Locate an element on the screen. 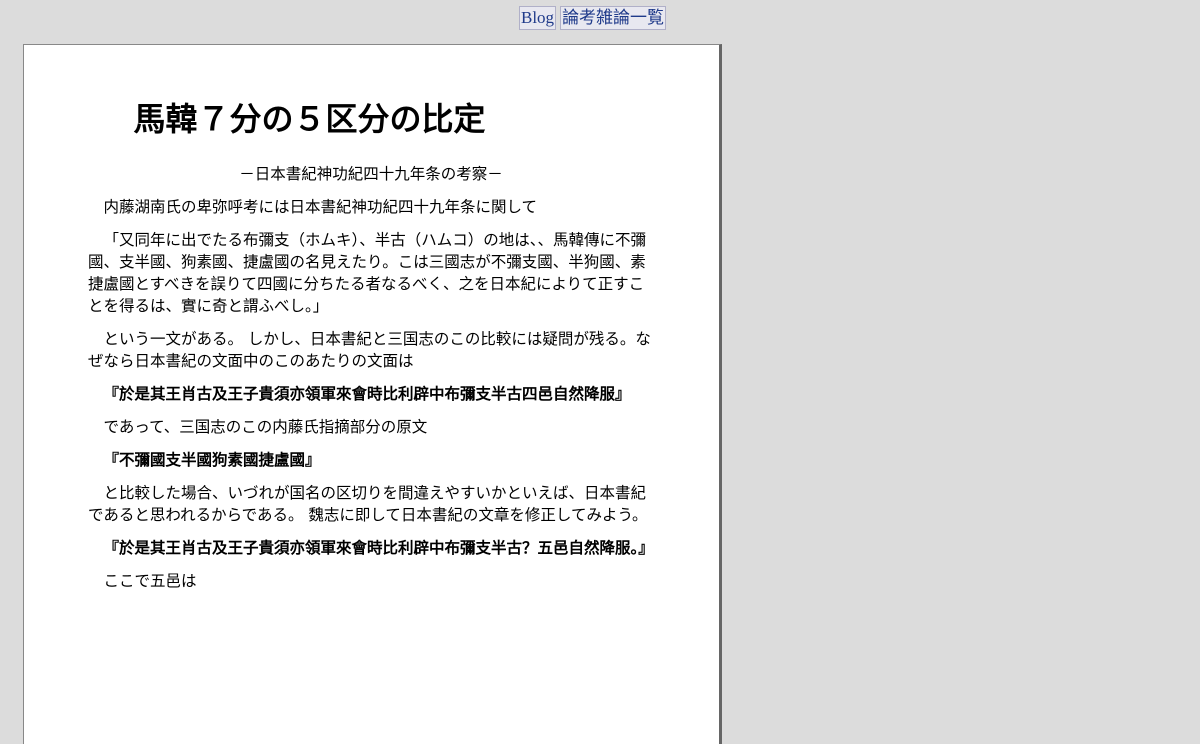 This screenshot has width=1200, height=744. article-title: 馬韓７分の５区分の比定 is located at coordinates (309, 119).